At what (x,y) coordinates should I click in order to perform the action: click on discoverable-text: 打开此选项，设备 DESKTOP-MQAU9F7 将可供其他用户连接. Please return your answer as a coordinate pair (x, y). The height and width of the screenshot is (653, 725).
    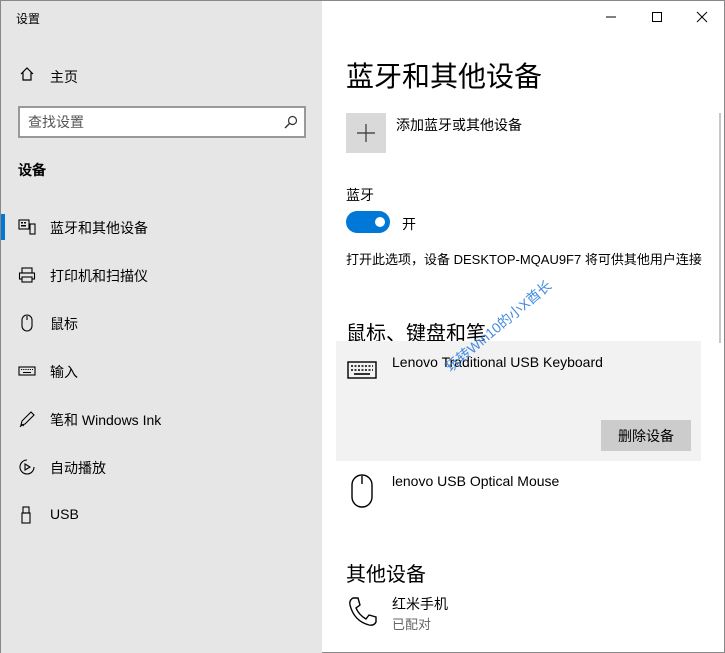
    Looking at the image, I should click on (524, 259).